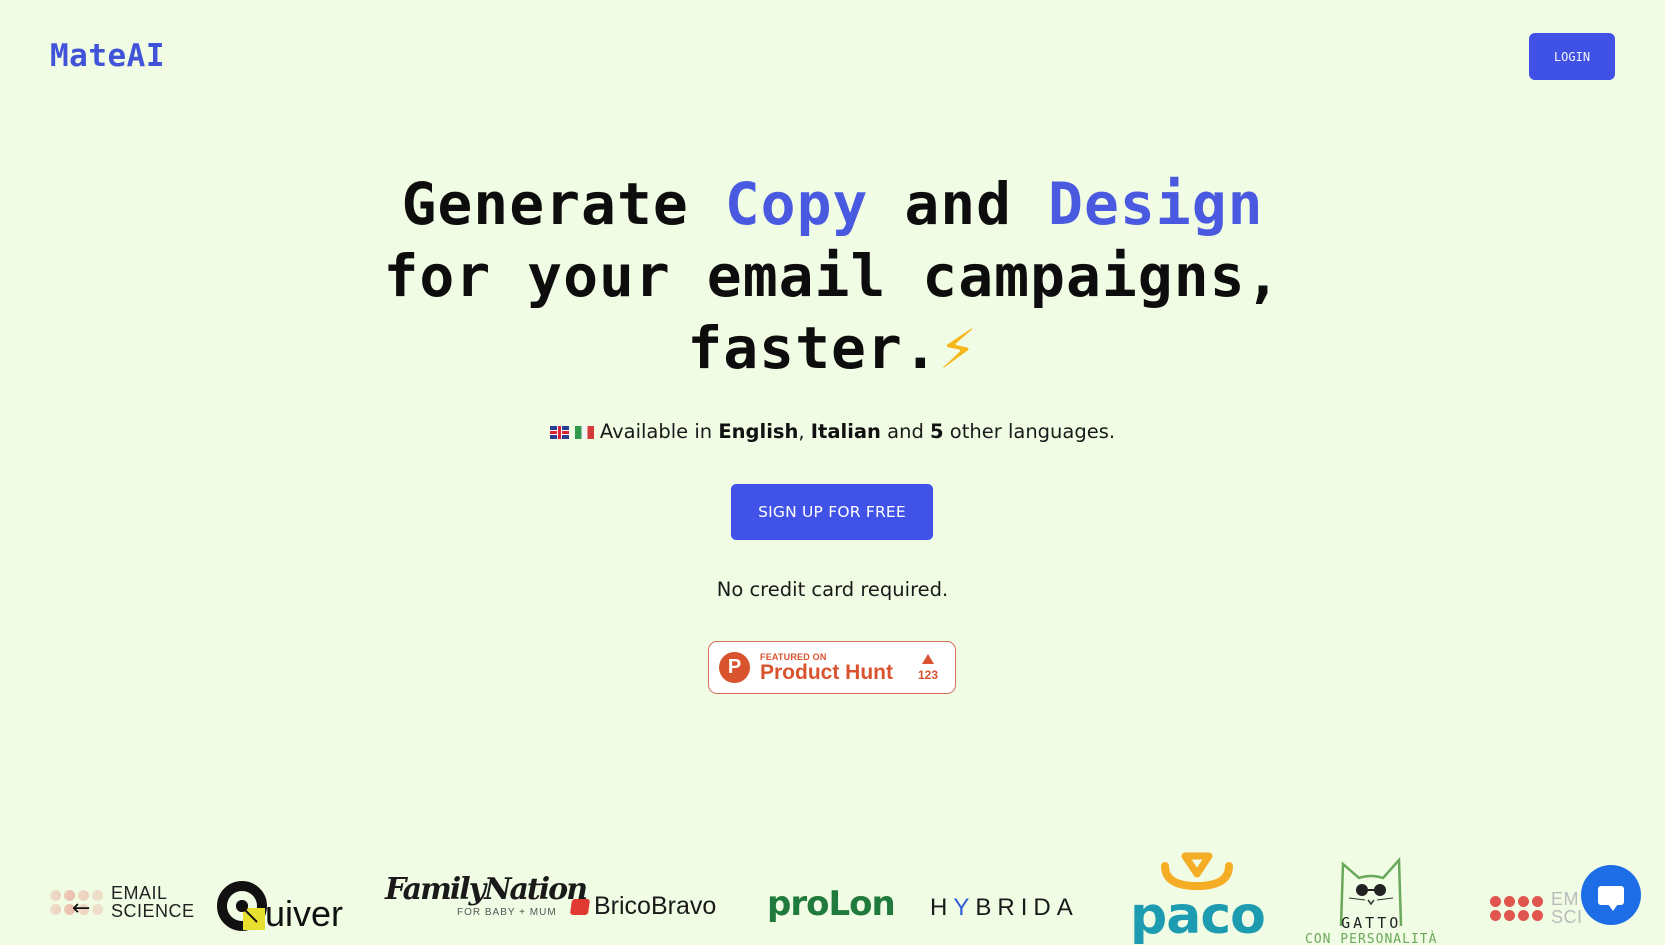 The image size is (1665, 945). Describe the element at coordinates (1371, 900) in the screenshot. I see `logo-gatto: GATTO CON PERSONALITÀ` at that location.